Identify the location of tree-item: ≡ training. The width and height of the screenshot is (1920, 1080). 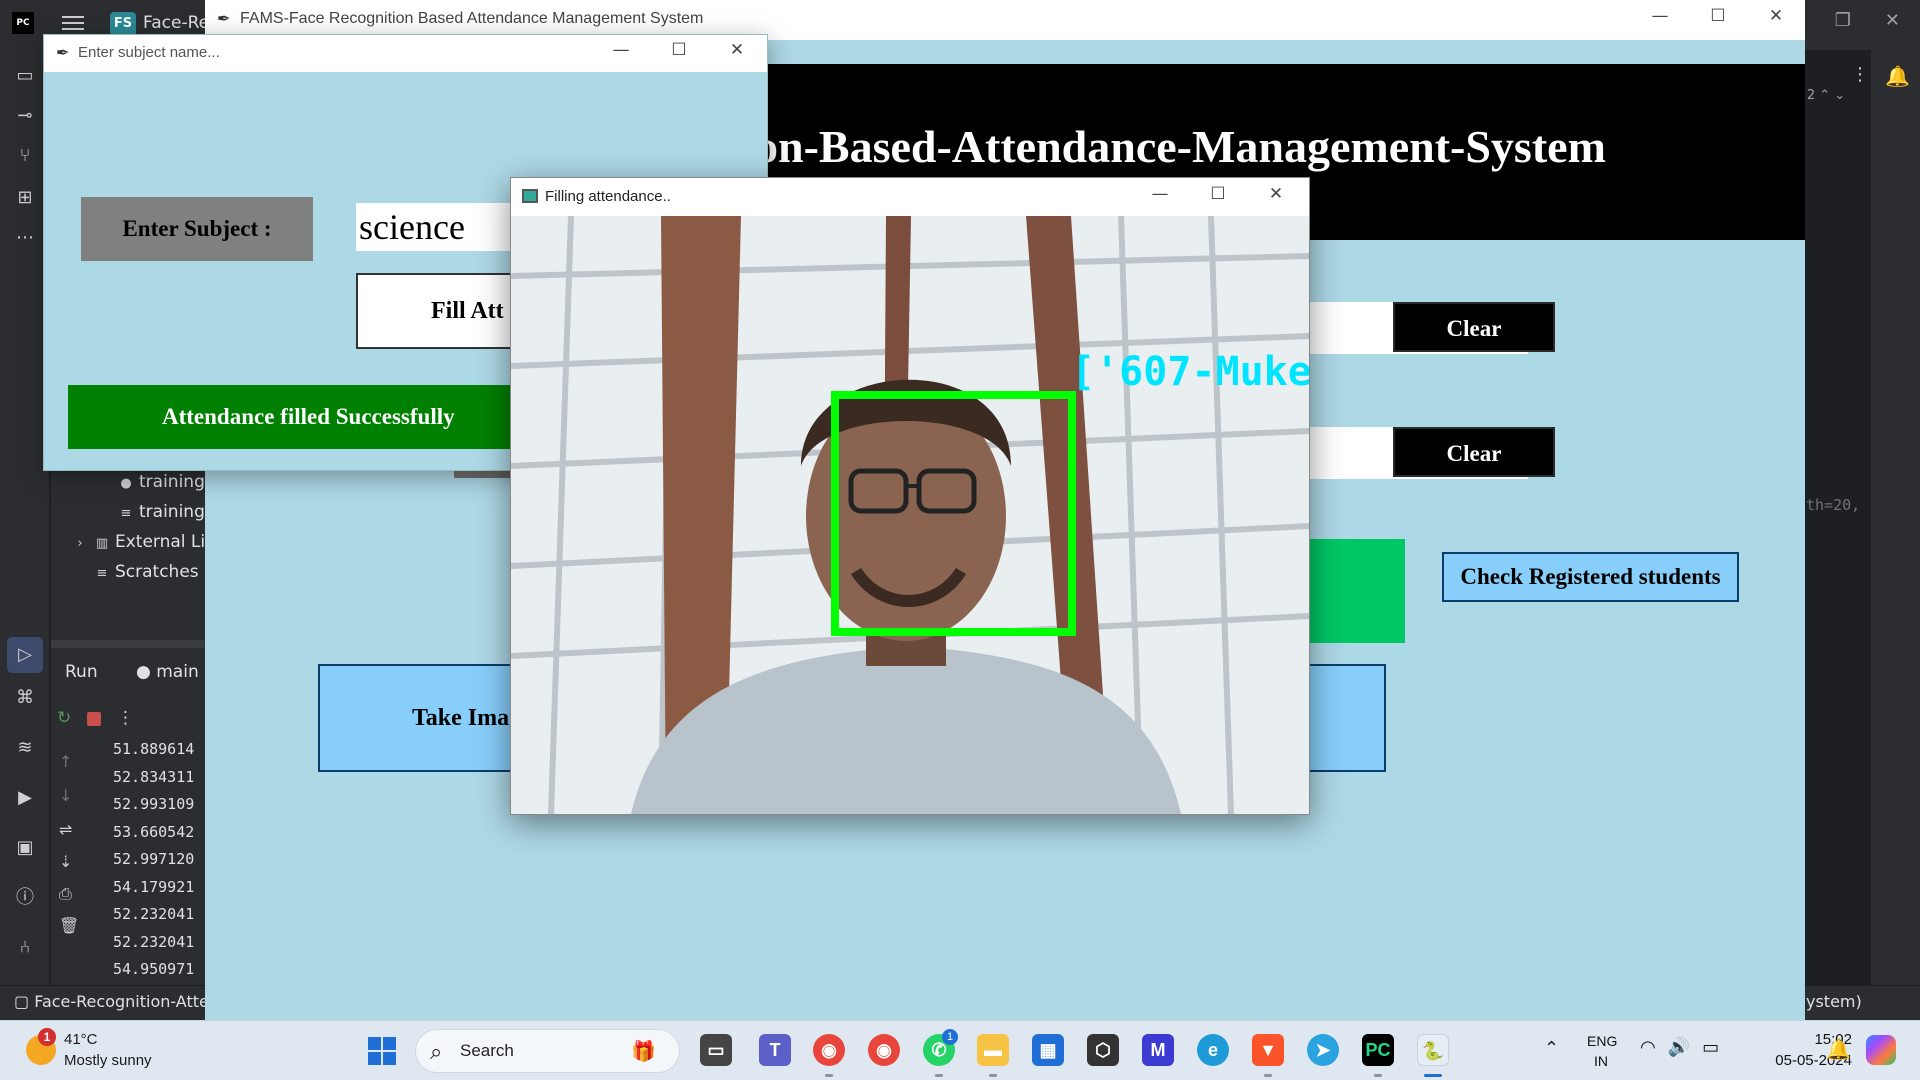
(161, 512).